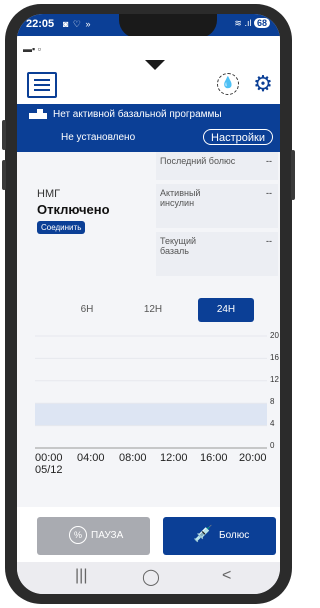 This screenshot has height=608, width=320. What do you see at coordinates (151, 414) in the screenshot?
I see `target-range-band` at bounding box center [151, 414].